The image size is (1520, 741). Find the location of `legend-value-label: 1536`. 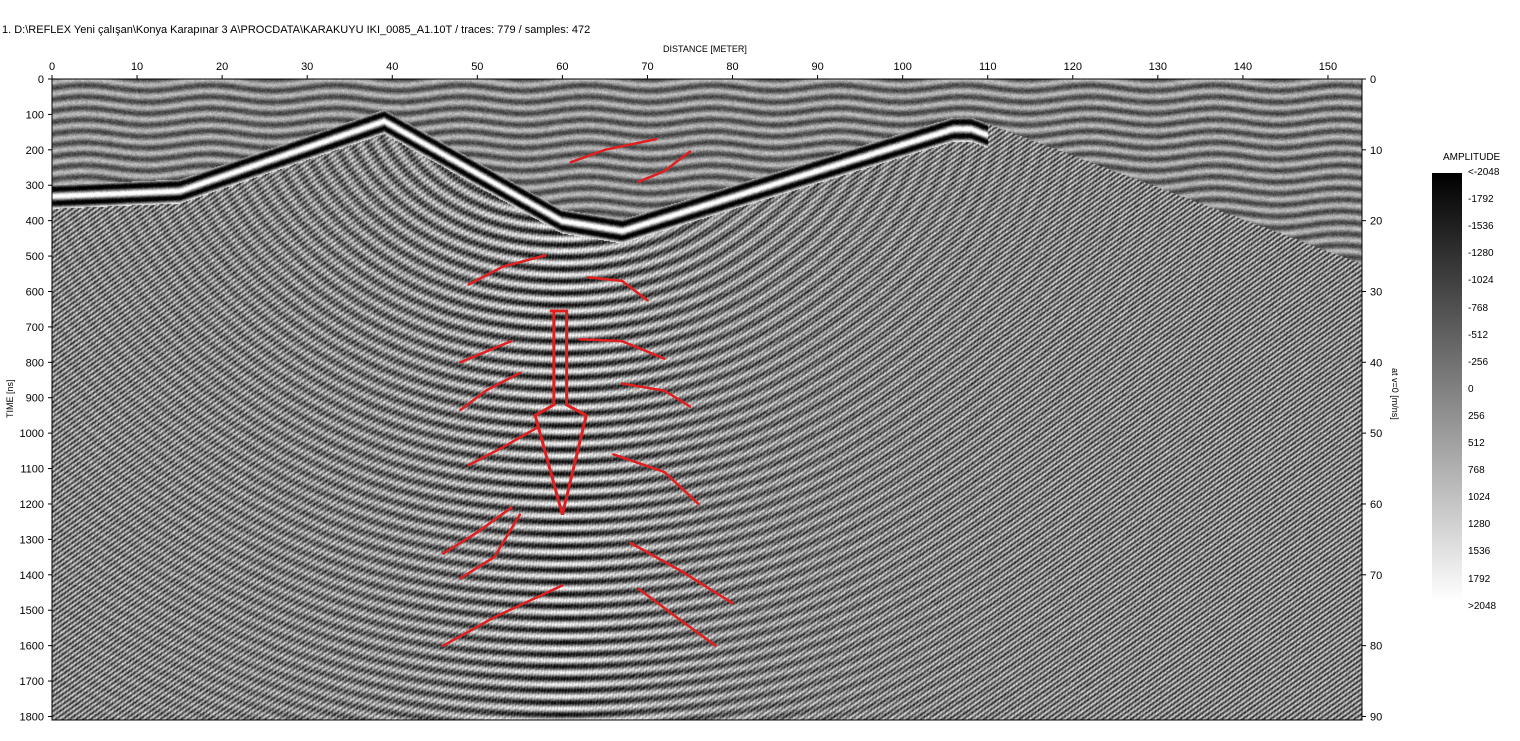

legend-value-label: 1536 is located at coordinates (1479, 551).